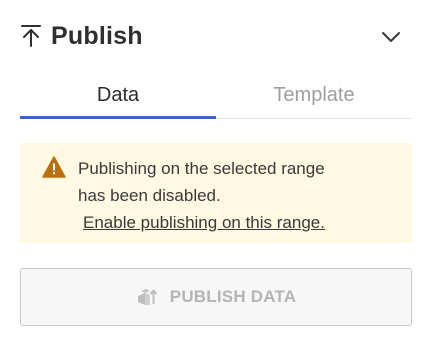  I want to click on alert-line-2: has been disabled., so click(149, 195).